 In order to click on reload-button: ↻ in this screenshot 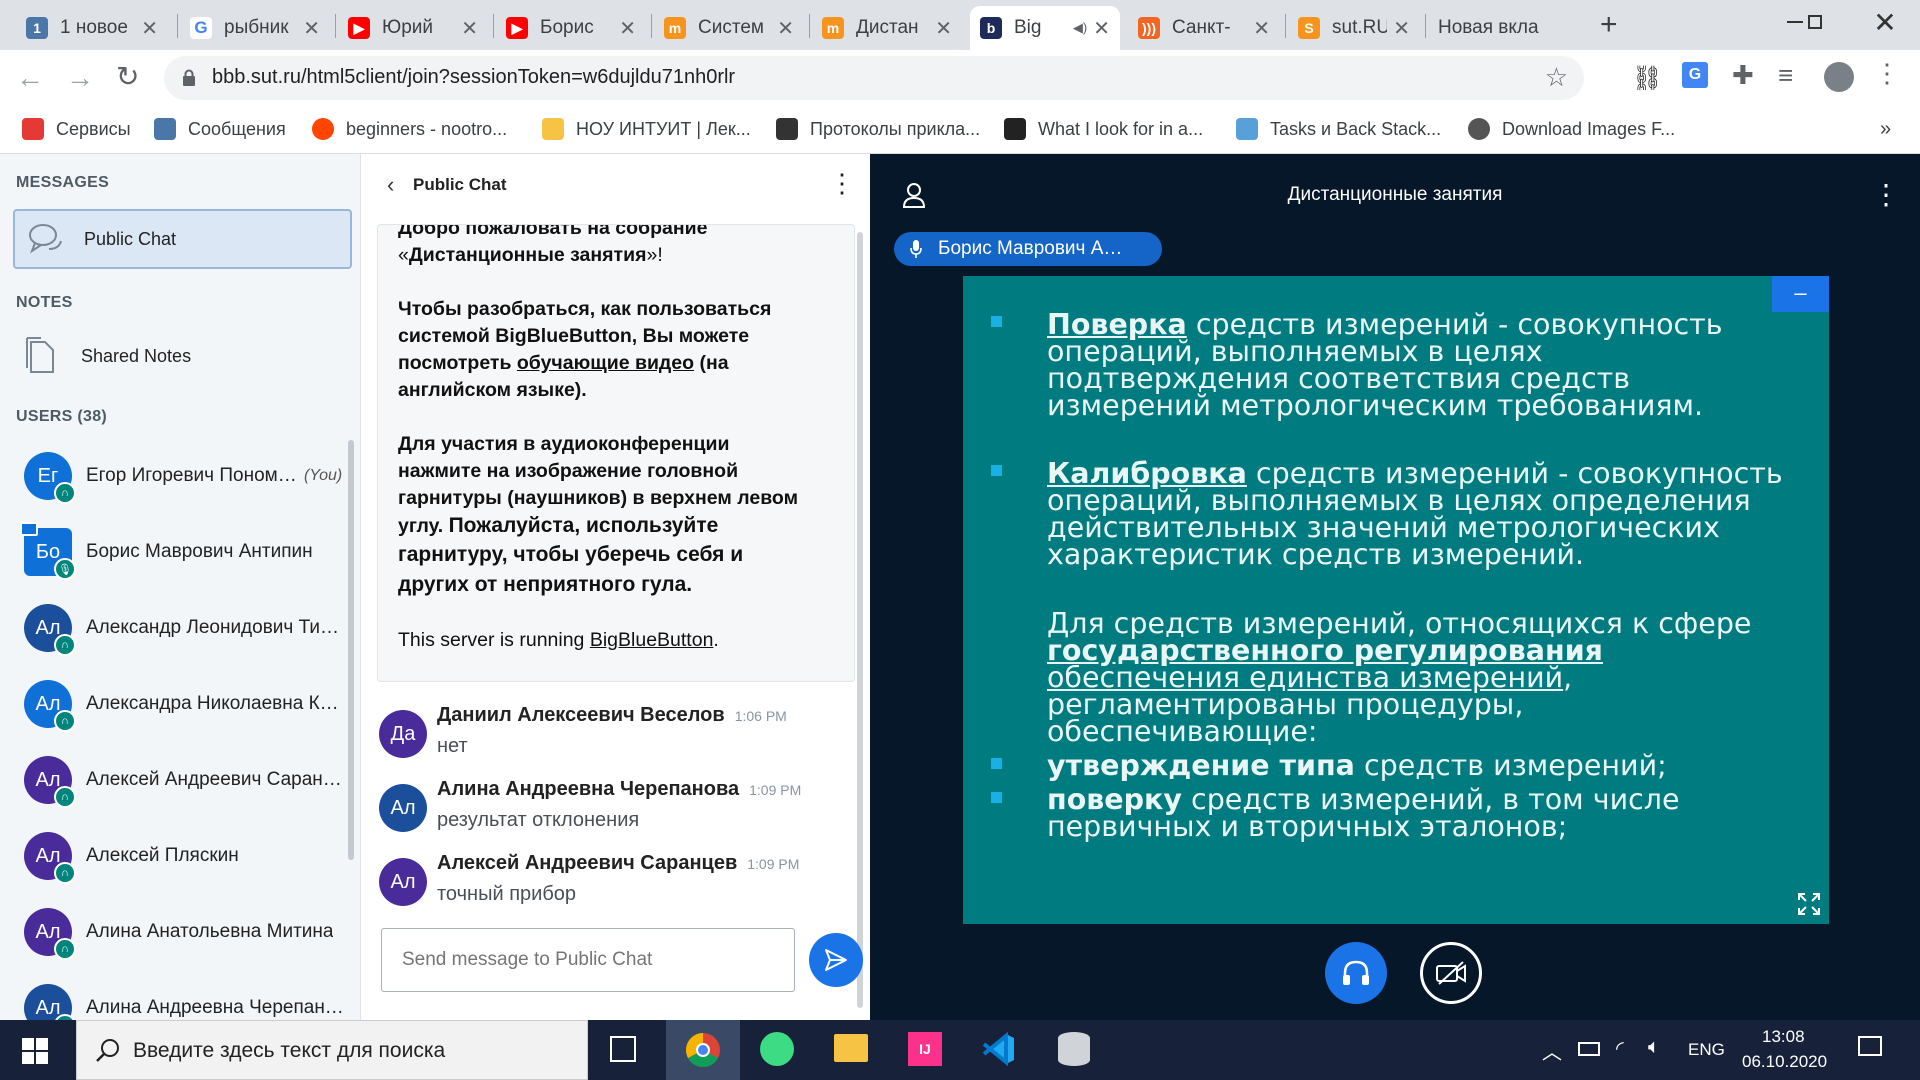, I will do `click(127, 76)`.